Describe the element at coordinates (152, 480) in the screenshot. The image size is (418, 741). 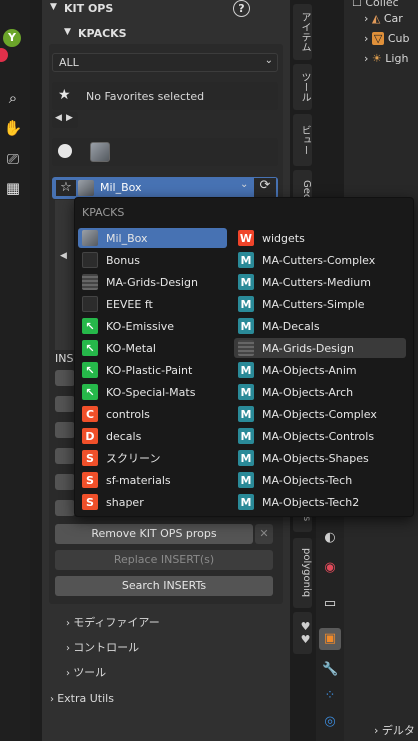
I see `kpack-menu-item: Ssf-materials` at that location.